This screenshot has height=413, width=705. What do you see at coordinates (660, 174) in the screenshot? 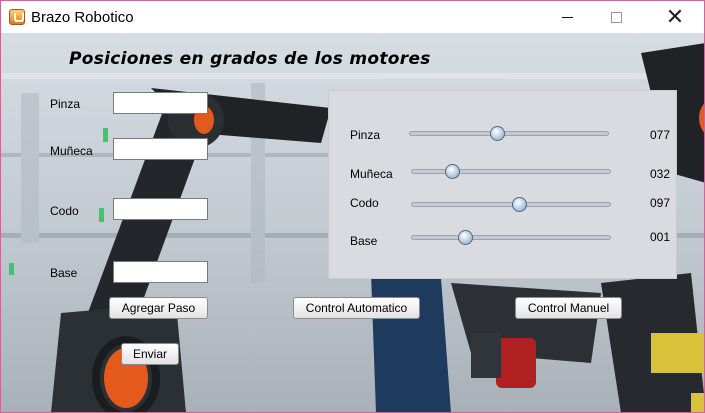
I see `slider-value-muneca: 032` at bounding box center [660, 174].